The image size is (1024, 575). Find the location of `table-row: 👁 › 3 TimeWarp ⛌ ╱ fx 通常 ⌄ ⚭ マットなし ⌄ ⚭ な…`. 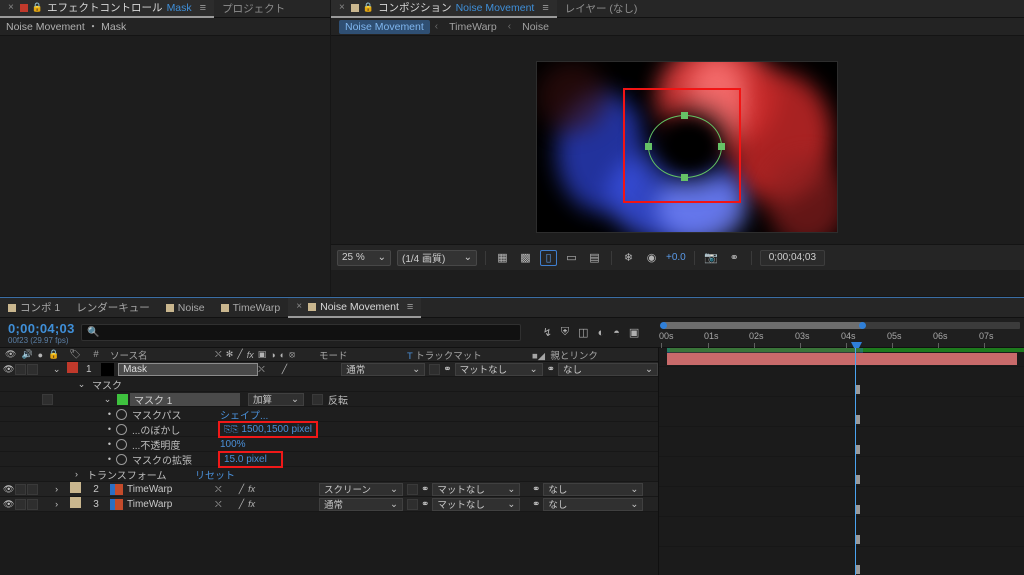

table-row: 👁 › 3 TimeWarp ⛌ ╱ fx 通常 ⌄ ⚭ マットなし ⌄ ⚭ な… is located at coordinates (329, 504).